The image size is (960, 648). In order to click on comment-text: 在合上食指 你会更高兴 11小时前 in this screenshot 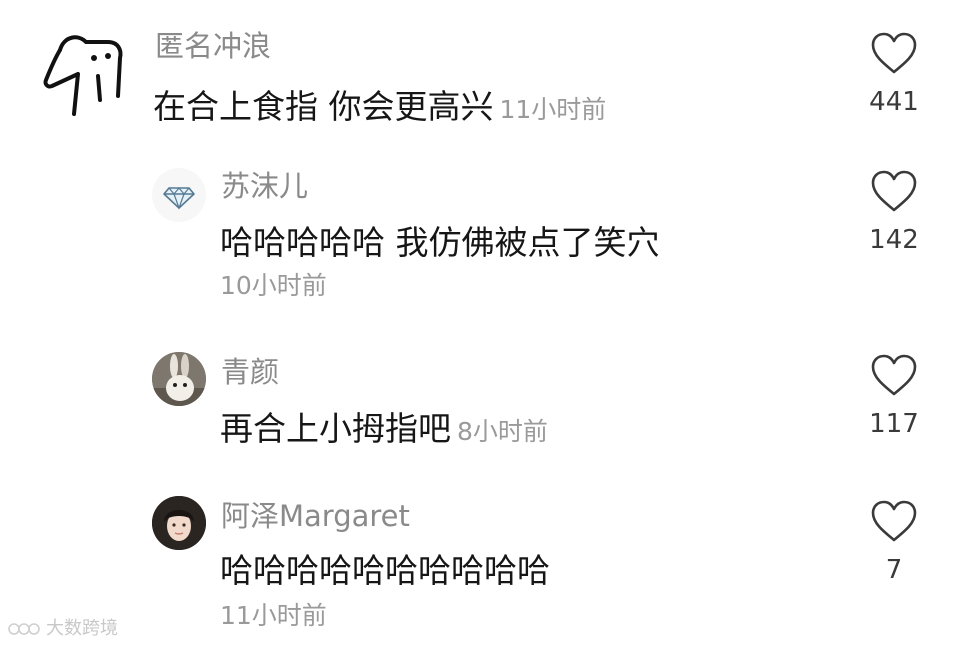, I will do `click(379, 107)`.